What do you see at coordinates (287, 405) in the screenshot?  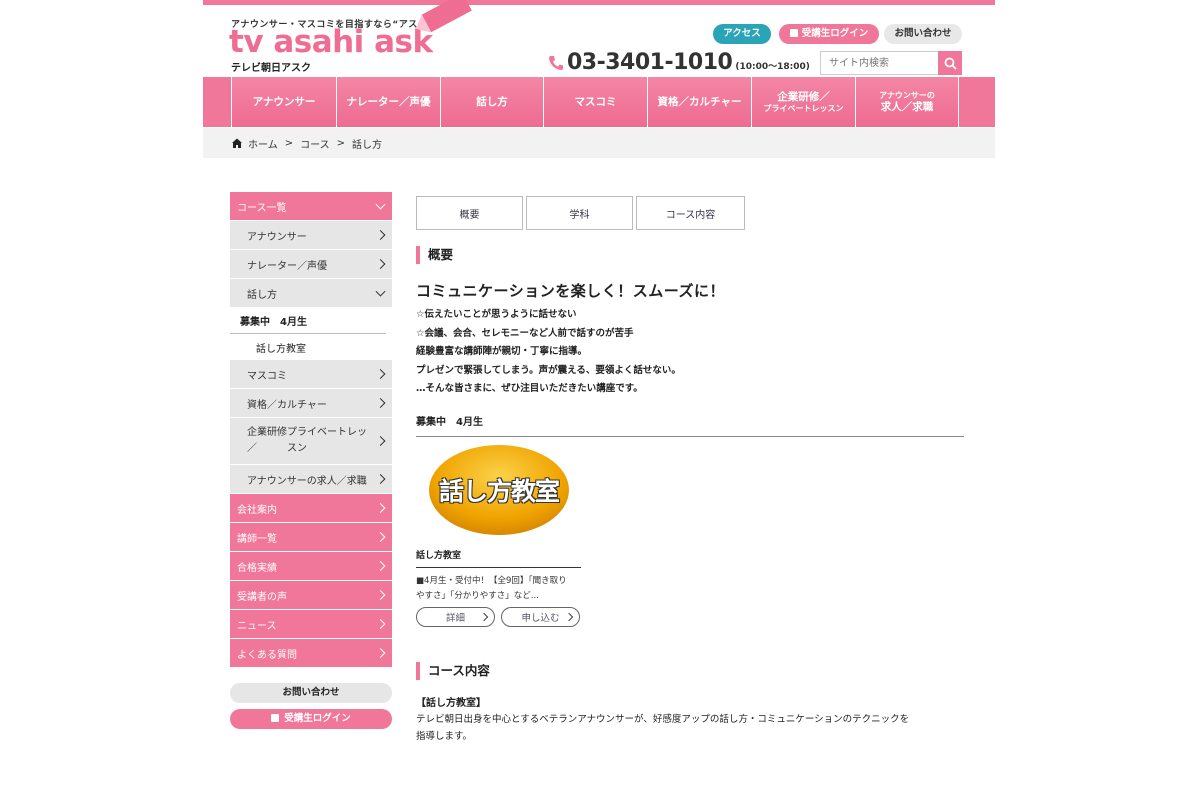 I see `sidebar-item-label: 資格／カルチャー` at bounding box center [287, 405].